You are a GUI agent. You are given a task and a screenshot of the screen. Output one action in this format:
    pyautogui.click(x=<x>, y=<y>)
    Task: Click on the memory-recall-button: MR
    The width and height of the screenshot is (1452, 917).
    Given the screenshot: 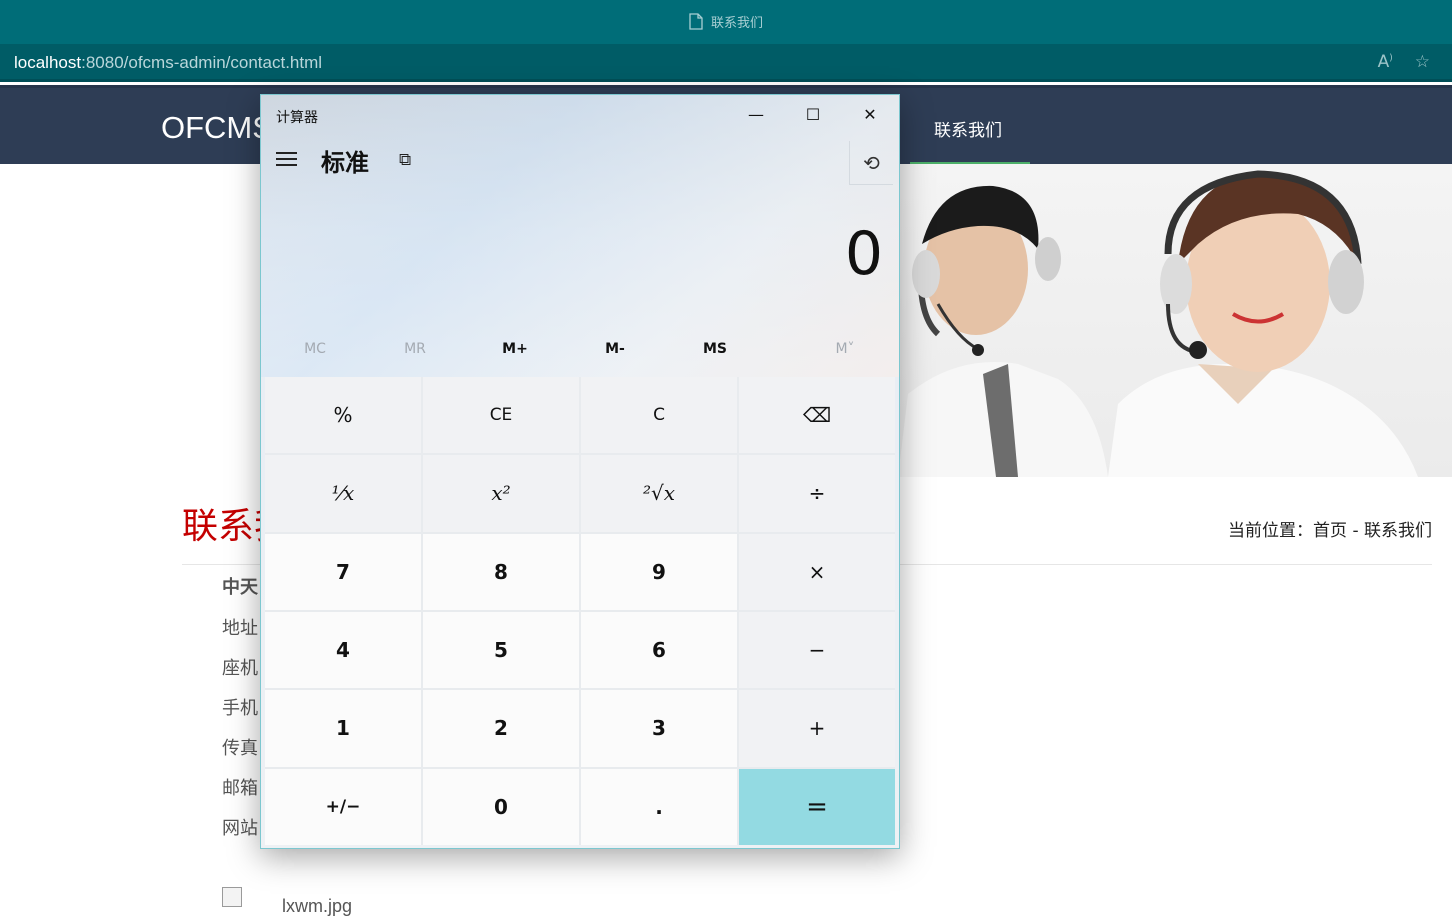 What is the action you would take?
    pyautogui.click(x=415, y=349)
    